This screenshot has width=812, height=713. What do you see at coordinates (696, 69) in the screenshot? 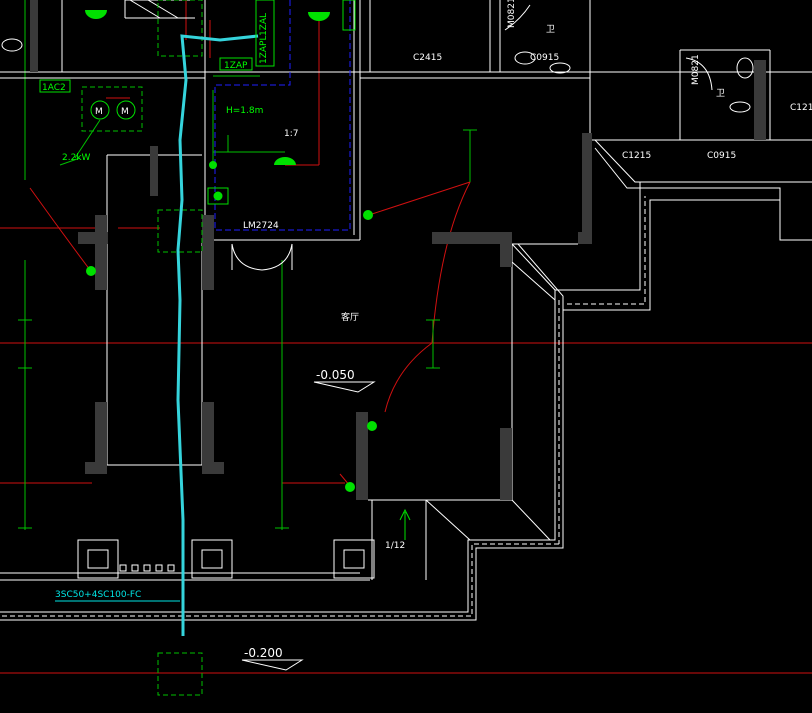
I see `door-m0821-right-label: M0821` at bounding box center [696, 69].